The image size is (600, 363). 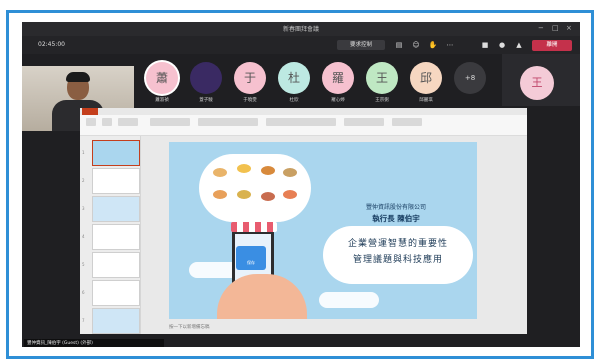 I want to click on participant-name: 王宗弼, so click(x=382, y=100).